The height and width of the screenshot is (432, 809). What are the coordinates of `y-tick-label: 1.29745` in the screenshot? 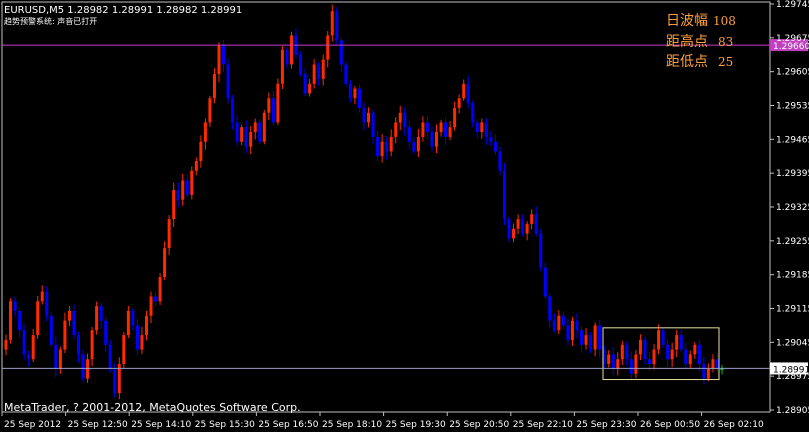 It's located at (792, 5).